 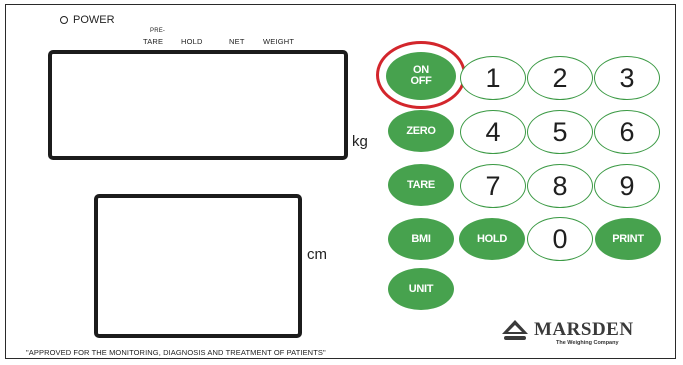 I want to click on digit-5-label: 5, so click(x=560, y=131).